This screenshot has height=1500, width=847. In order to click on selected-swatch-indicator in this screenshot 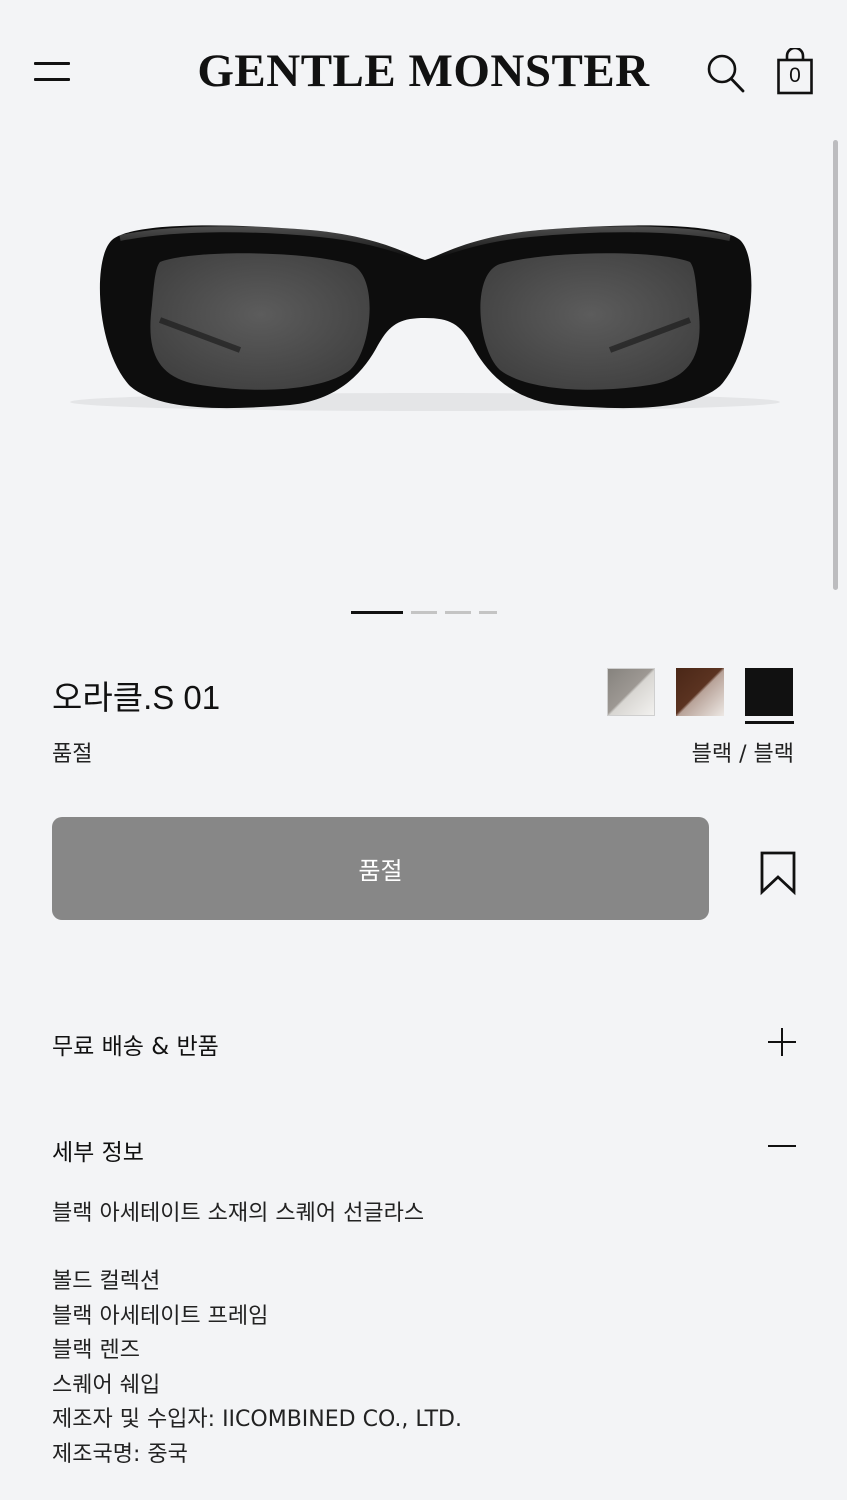, I will do `click(769, 722)`.